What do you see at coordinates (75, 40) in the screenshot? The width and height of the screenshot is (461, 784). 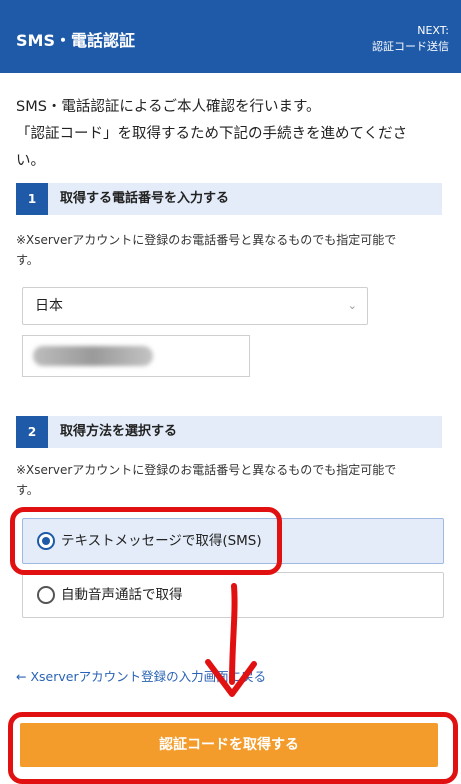 I see `page-title: SMS・電話認証` at bounding box center [75, 40].